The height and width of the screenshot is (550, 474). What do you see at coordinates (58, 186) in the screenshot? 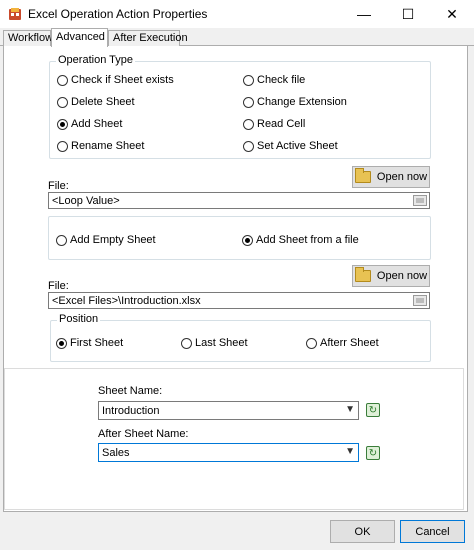
I see `file-label-1: File:` at bounding box center [58, 186].